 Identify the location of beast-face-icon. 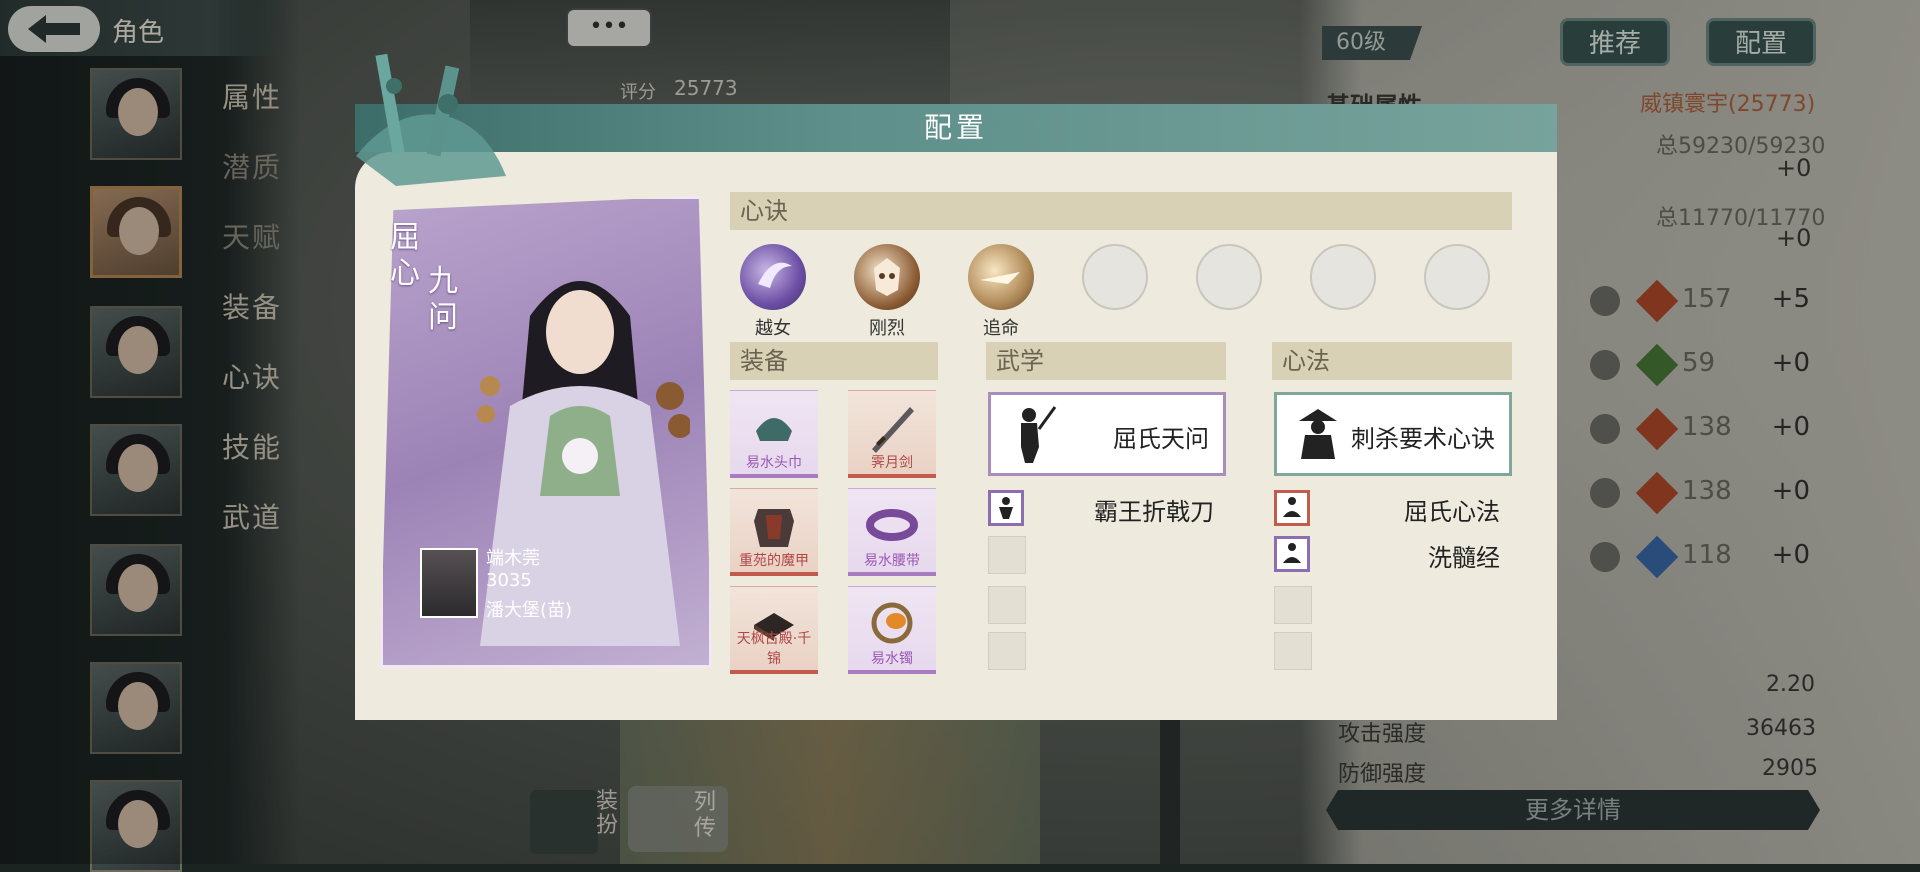
(887, 277).